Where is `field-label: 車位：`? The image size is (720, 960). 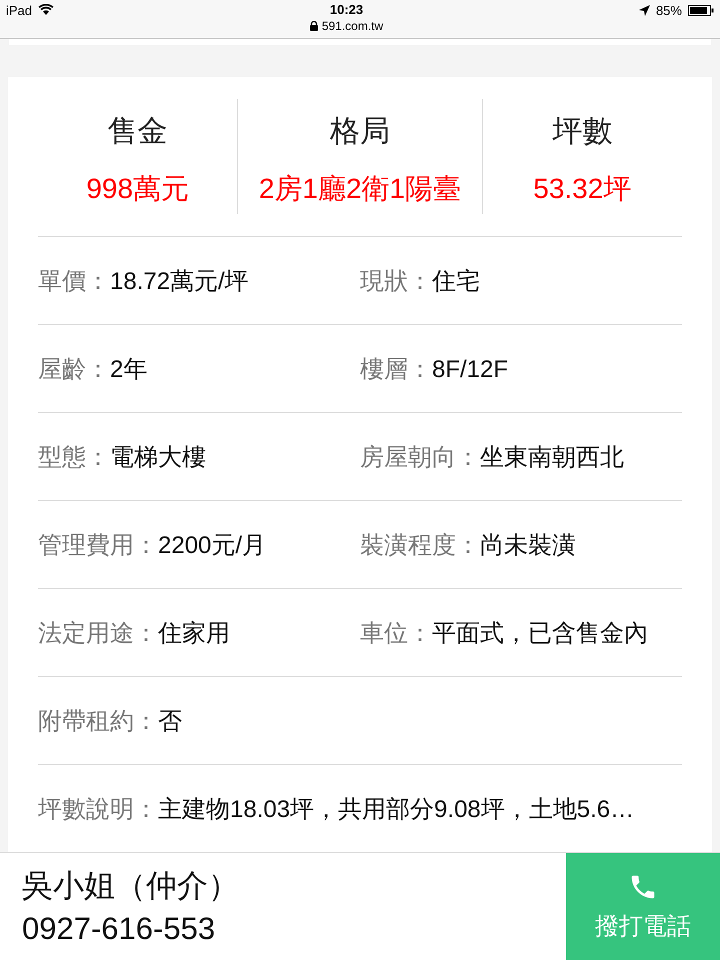 field-label: 車位： is located at coordinates (396, 633).